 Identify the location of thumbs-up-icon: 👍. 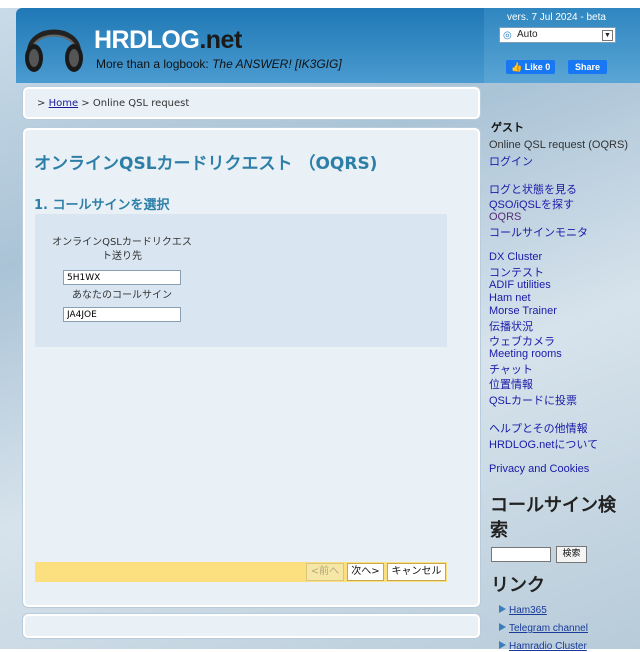
(517, 67).